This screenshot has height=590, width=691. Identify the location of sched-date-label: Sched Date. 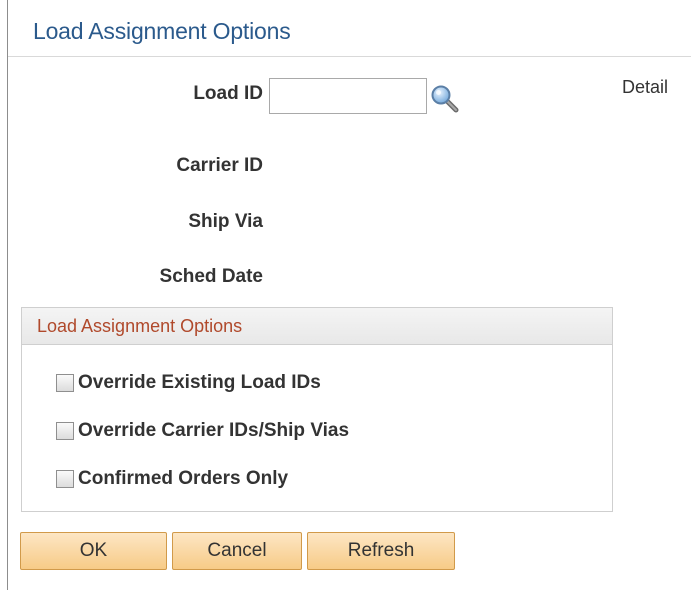
(211, 276).